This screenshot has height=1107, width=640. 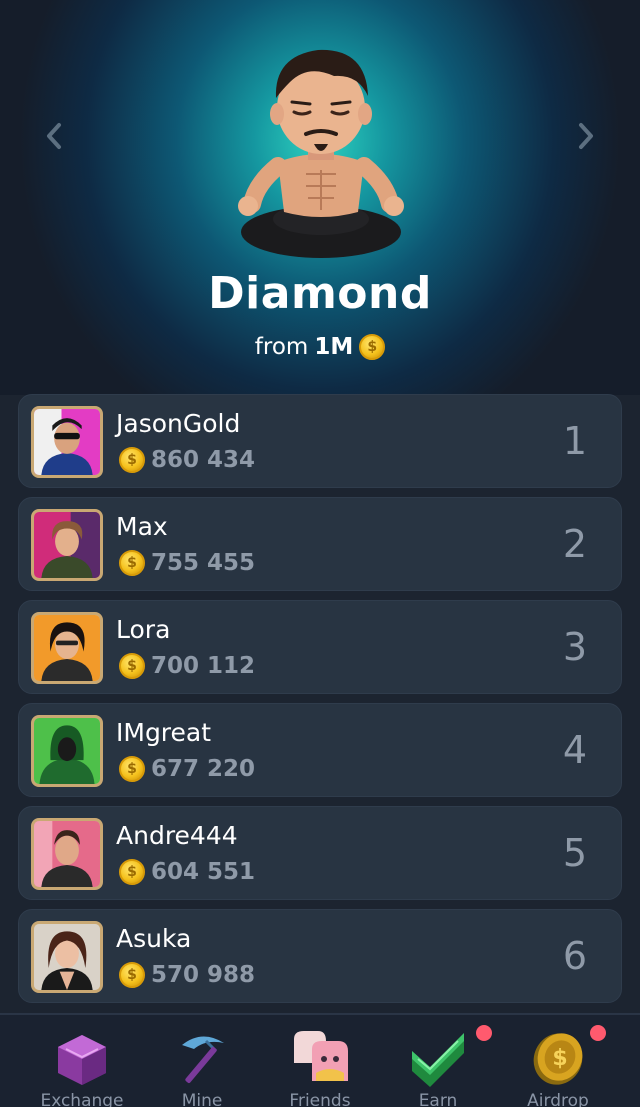 What do you see at coordinates (574, 750) in the screenshot?
I see `player-rank: 4` at bounding box center [574, 750].